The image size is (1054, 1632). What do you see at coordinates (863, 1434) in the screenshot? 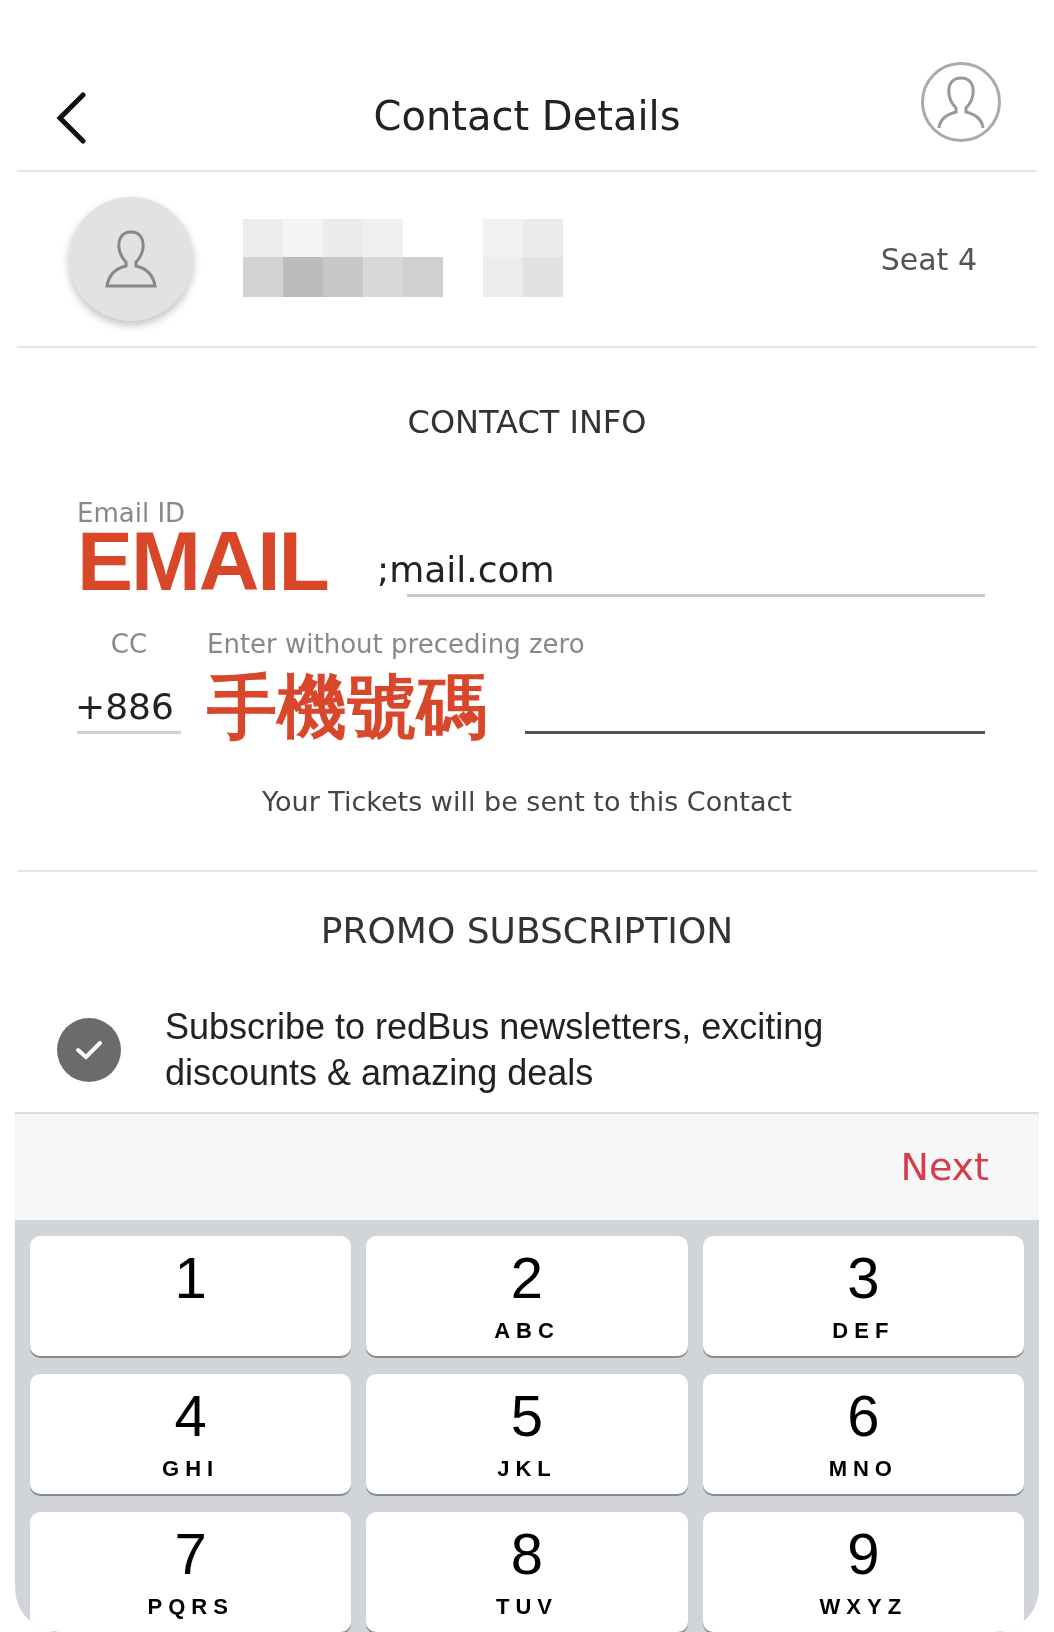
I see `keypad-key: 6 MNO` at bounding box center [863, 1434].